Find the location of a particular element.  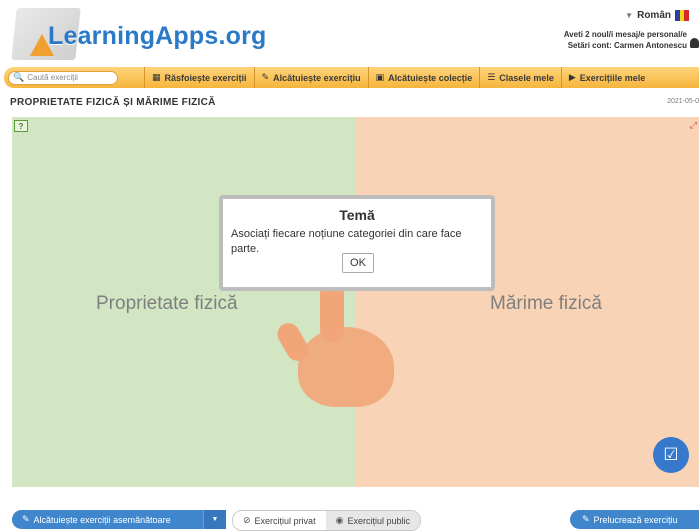

search-input: 🔍 Caută exerciții is located at coordinates (63, 77).